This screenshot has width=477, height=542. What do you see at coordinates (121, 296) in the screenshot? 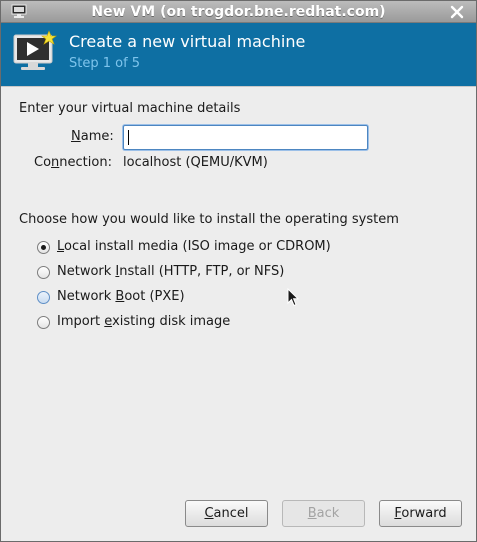
I see `radio-label: Network Boot (PXE)` at bounding box center [121, 296].